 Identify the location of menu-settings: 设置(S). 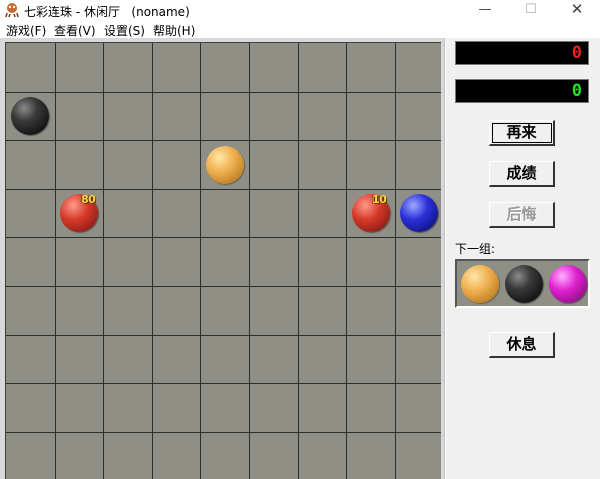
(124, 30).